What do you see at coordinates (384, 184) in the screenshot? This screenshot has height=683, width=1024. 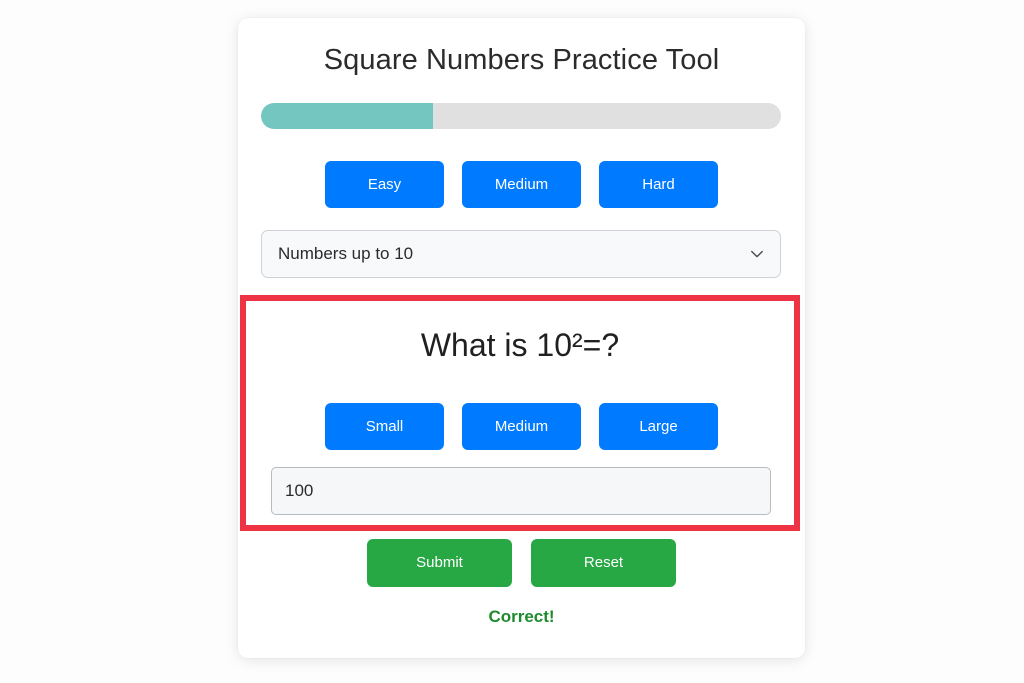 I see `difficulty-button-easy: Easy` at bounding box center [384, 184].